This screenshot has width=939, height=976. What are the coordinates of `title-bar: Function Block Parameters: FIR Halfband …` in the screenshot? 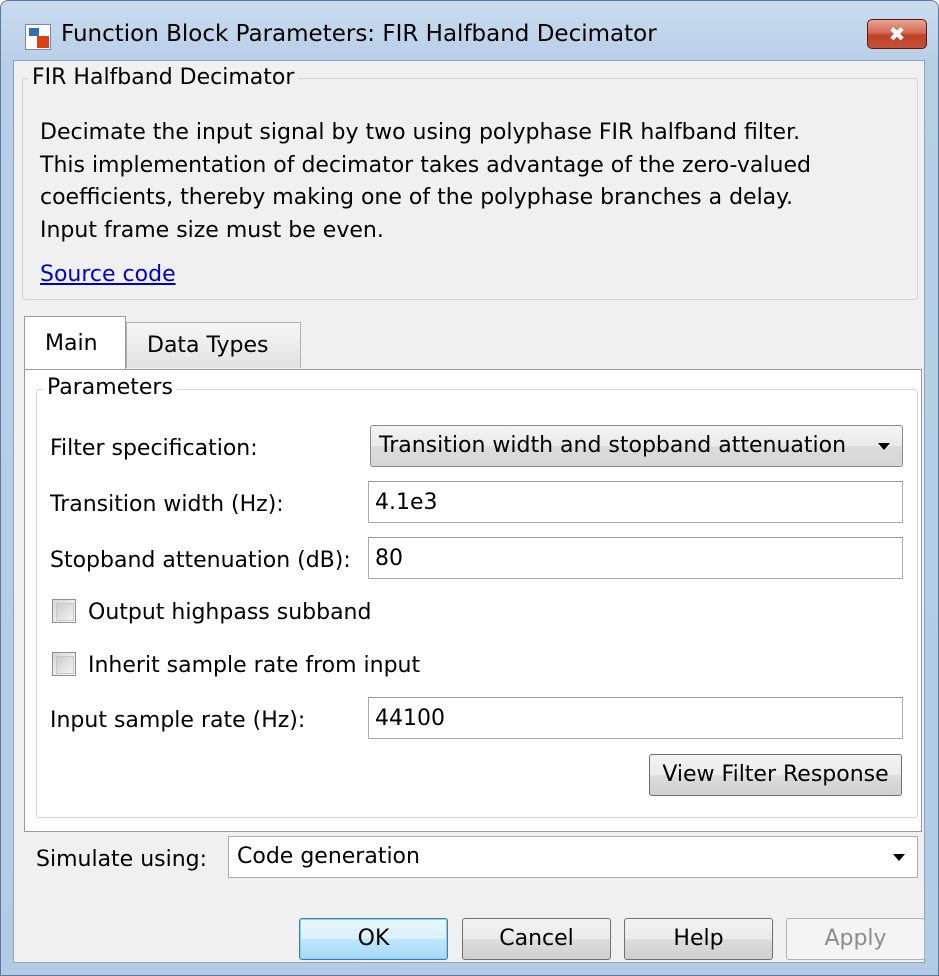 It's located at (469, 32).